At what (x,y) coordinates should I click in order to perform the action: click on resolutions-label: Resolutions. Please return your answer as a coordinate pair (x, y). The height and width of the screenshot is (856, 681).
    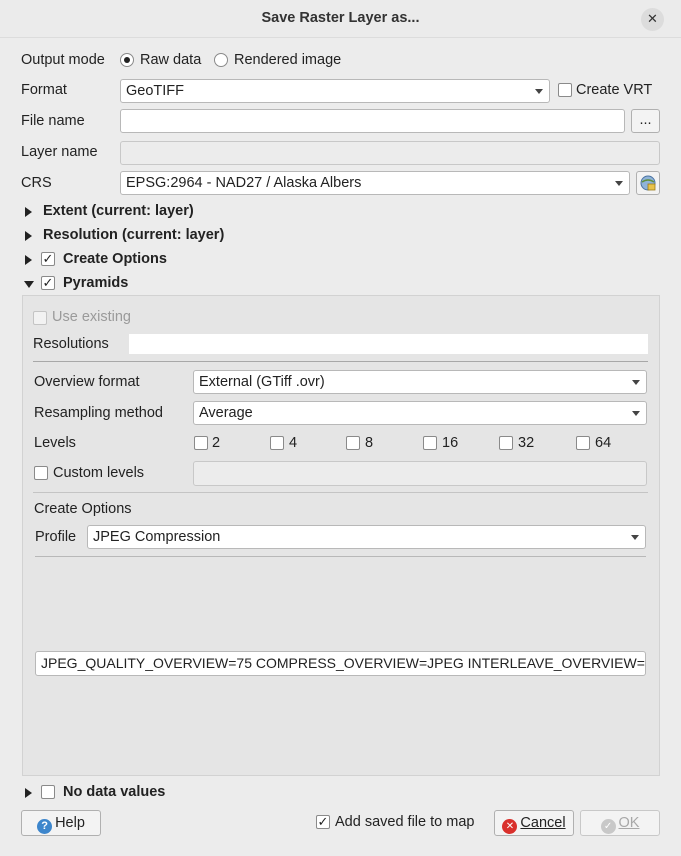
    Looking at the image, I should click on (71, 344).